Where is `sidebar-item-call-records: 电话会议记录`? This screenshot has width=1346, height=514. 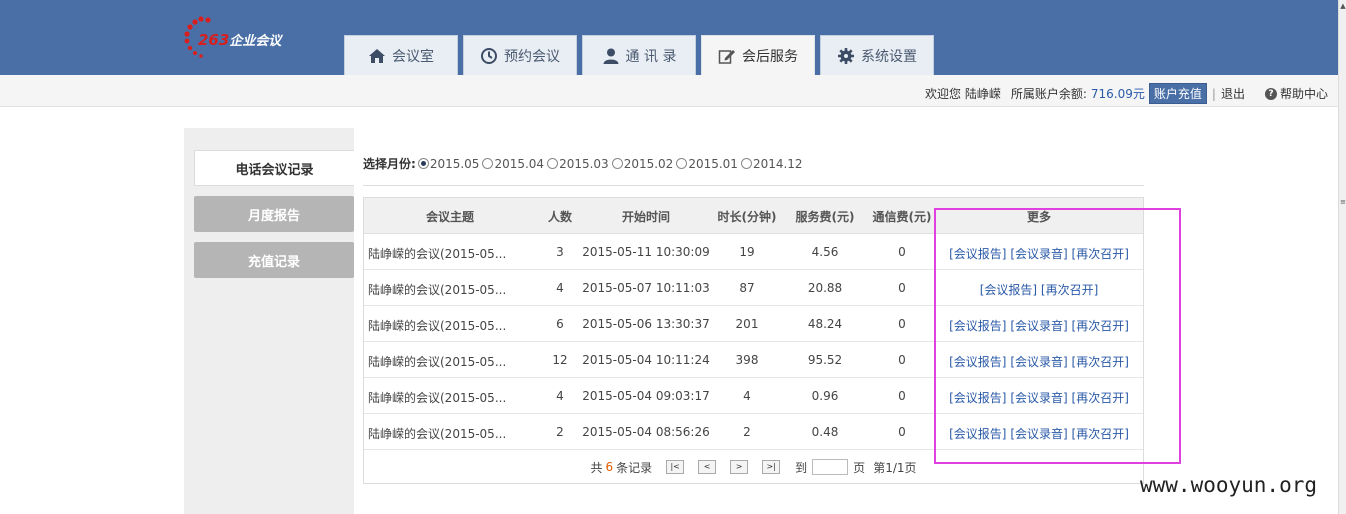
sidebar-item-call-records: 电话会议记录 is located at coordinates (274, 168).